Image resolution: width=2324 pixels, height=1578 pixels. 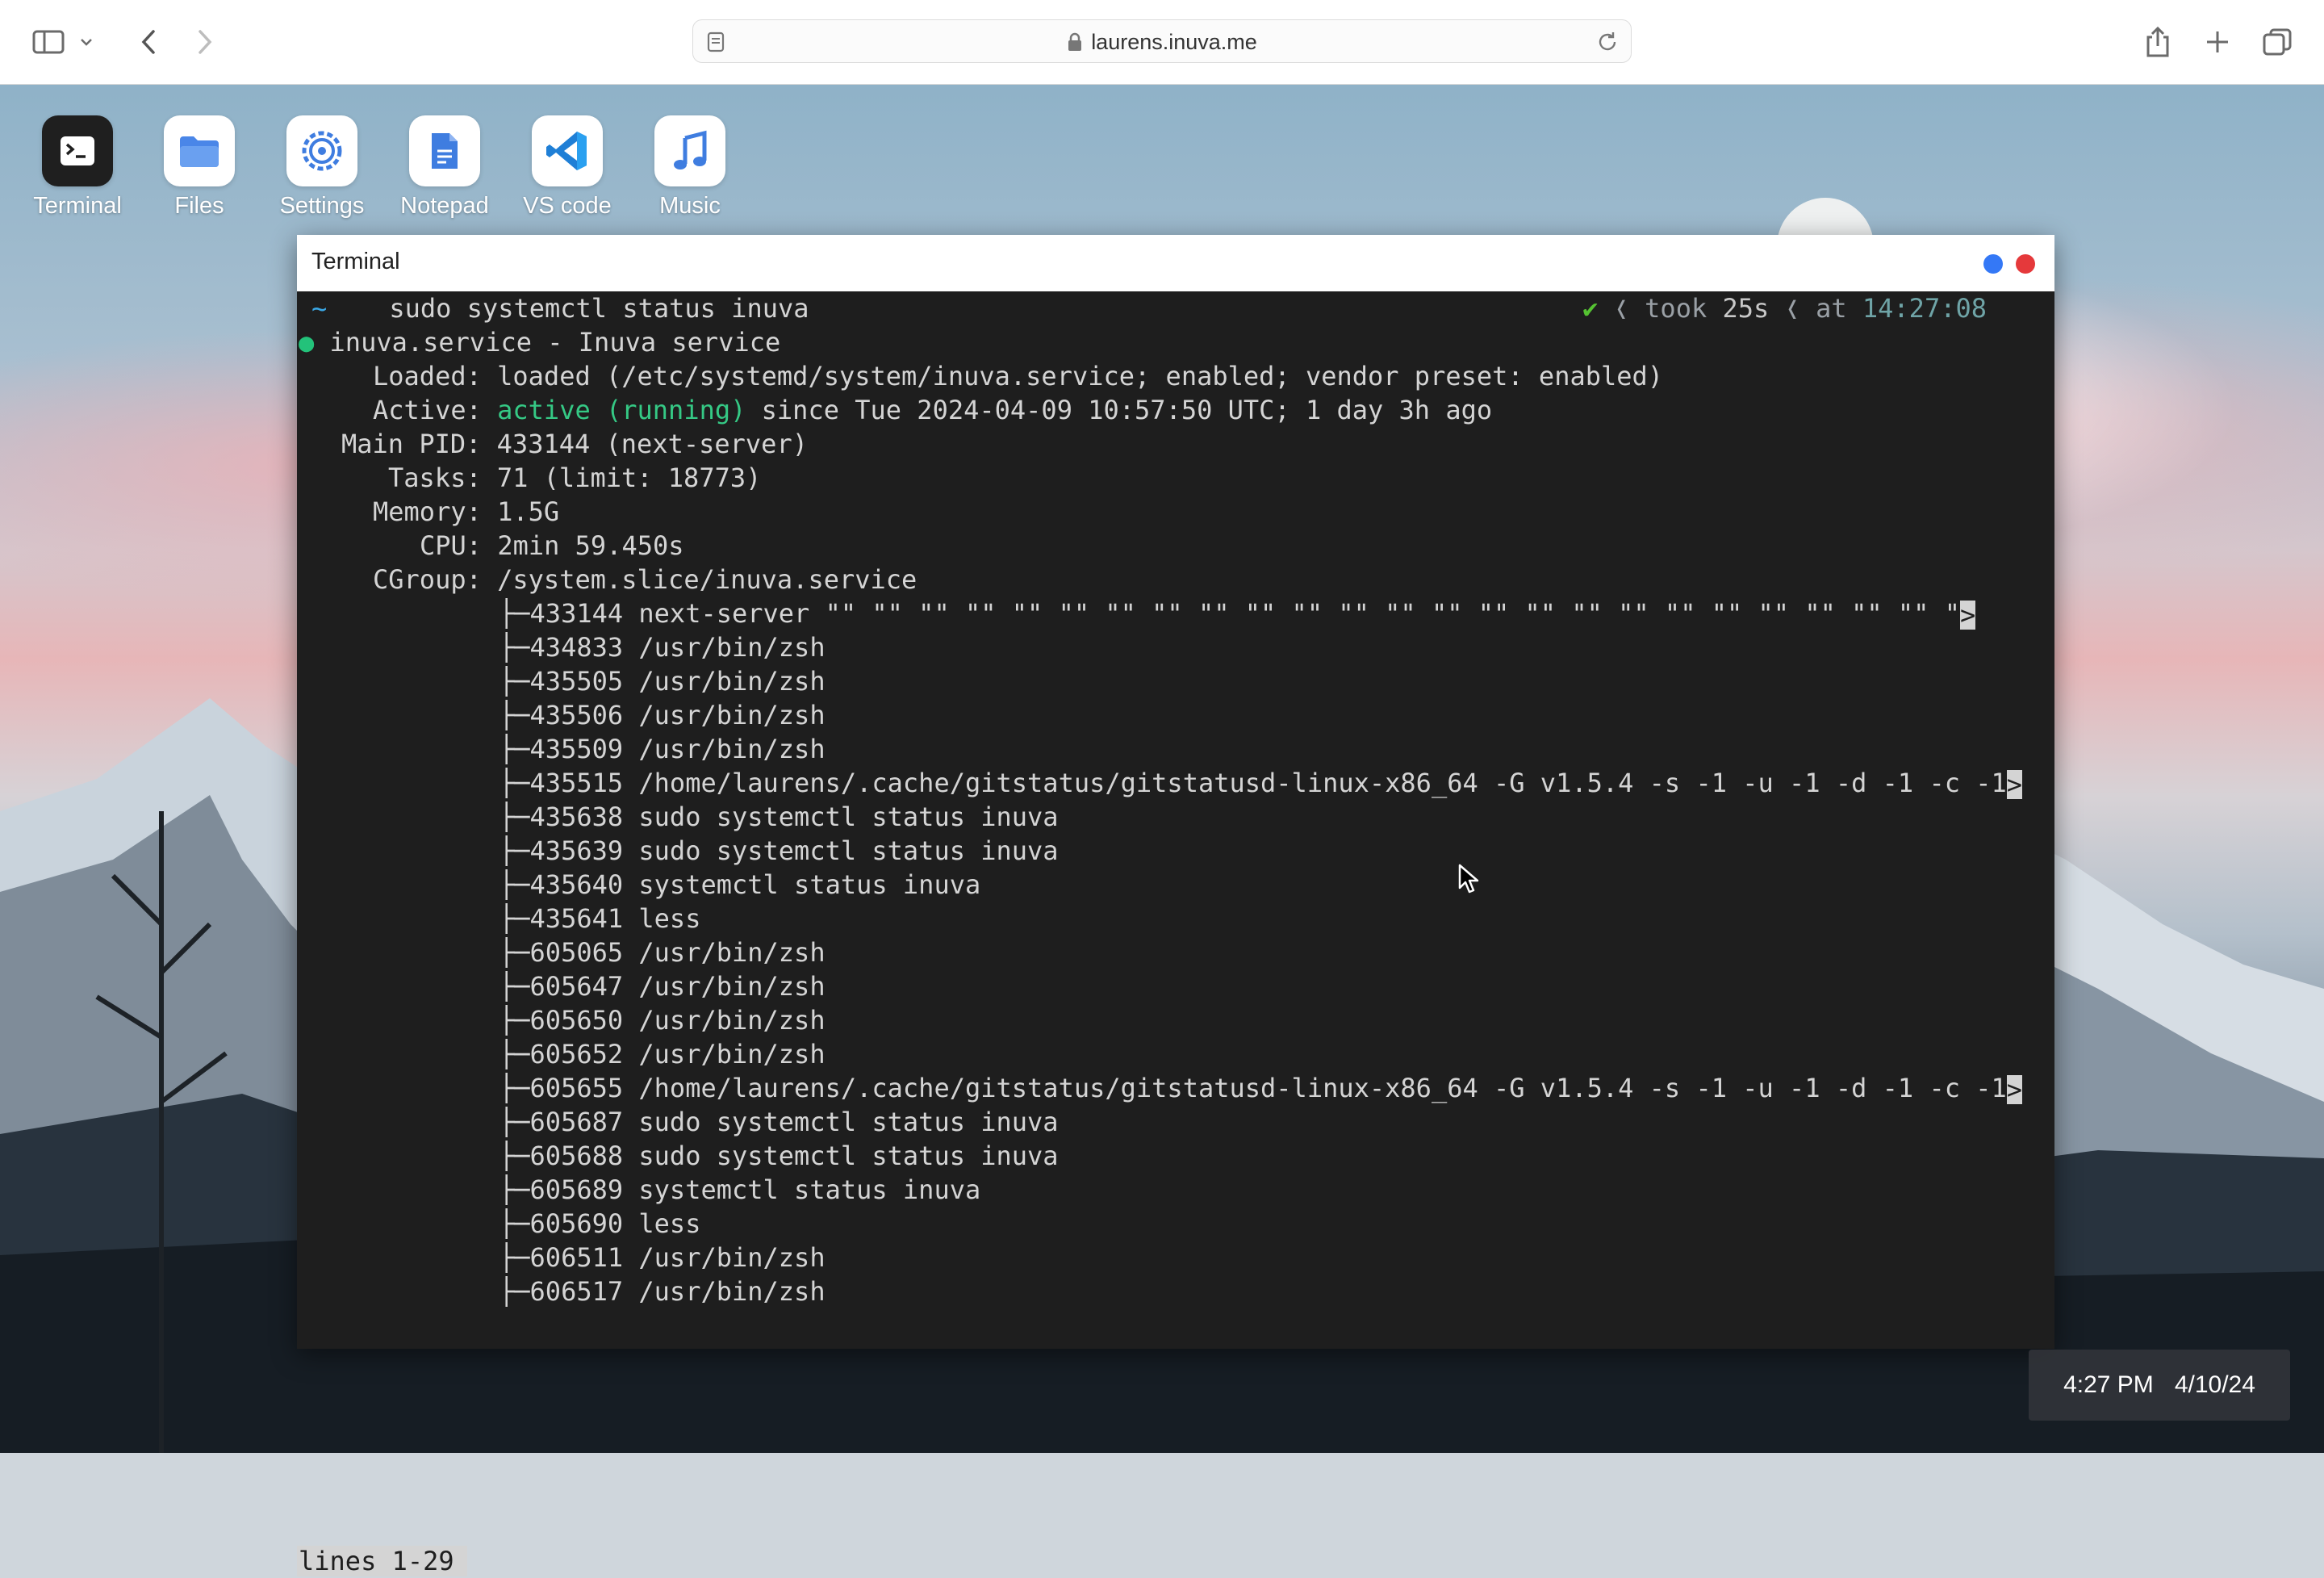 I want to click on process-row: ├─435509 /usr/bin/zsh, so click(x=662, y=749).